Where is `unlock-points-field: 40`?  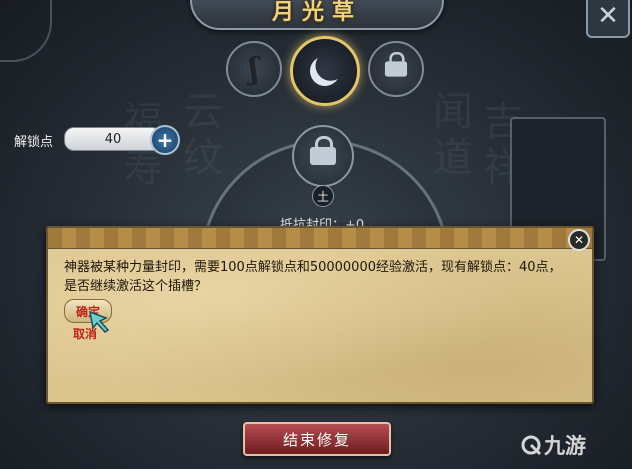 unlock-points-field: 40 is located at coordinates (113, 139).